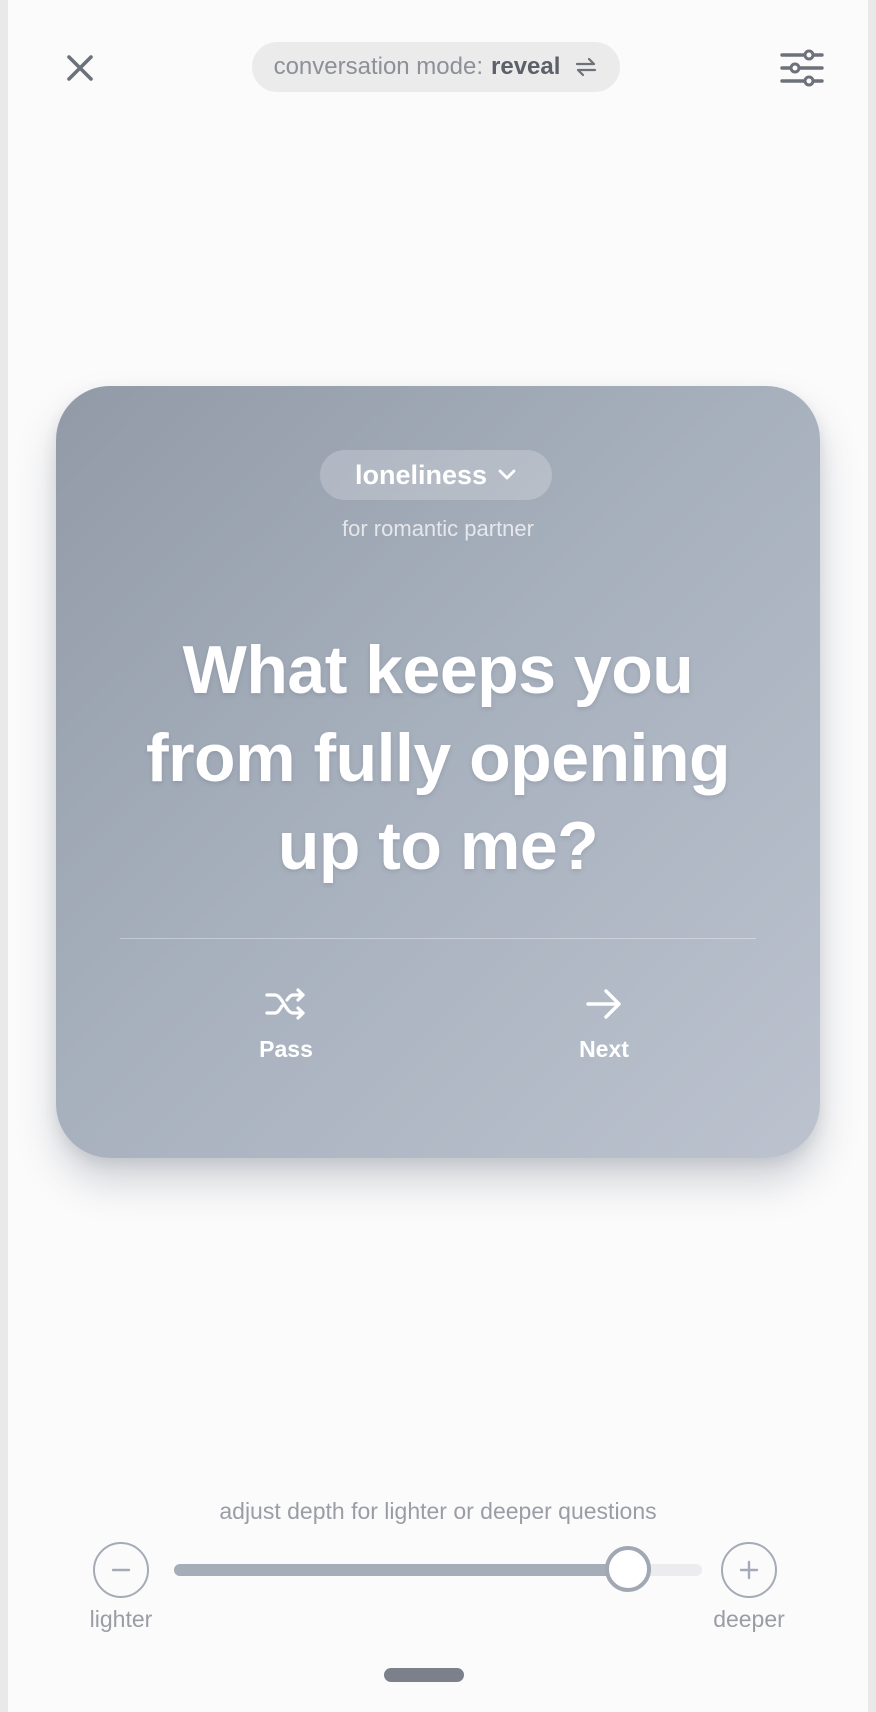 This screenshot has width=876, height=1712. I want to click on close-icon, so click(80, 68).